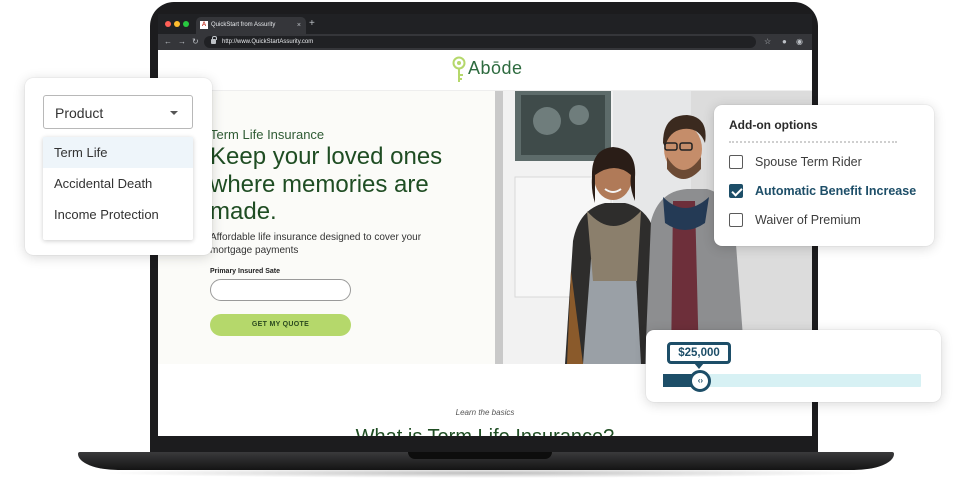  Describe the element at coordinates (808, 220) in the screenshot. I see `addon-option-label: Waiver of Premium` at that location.